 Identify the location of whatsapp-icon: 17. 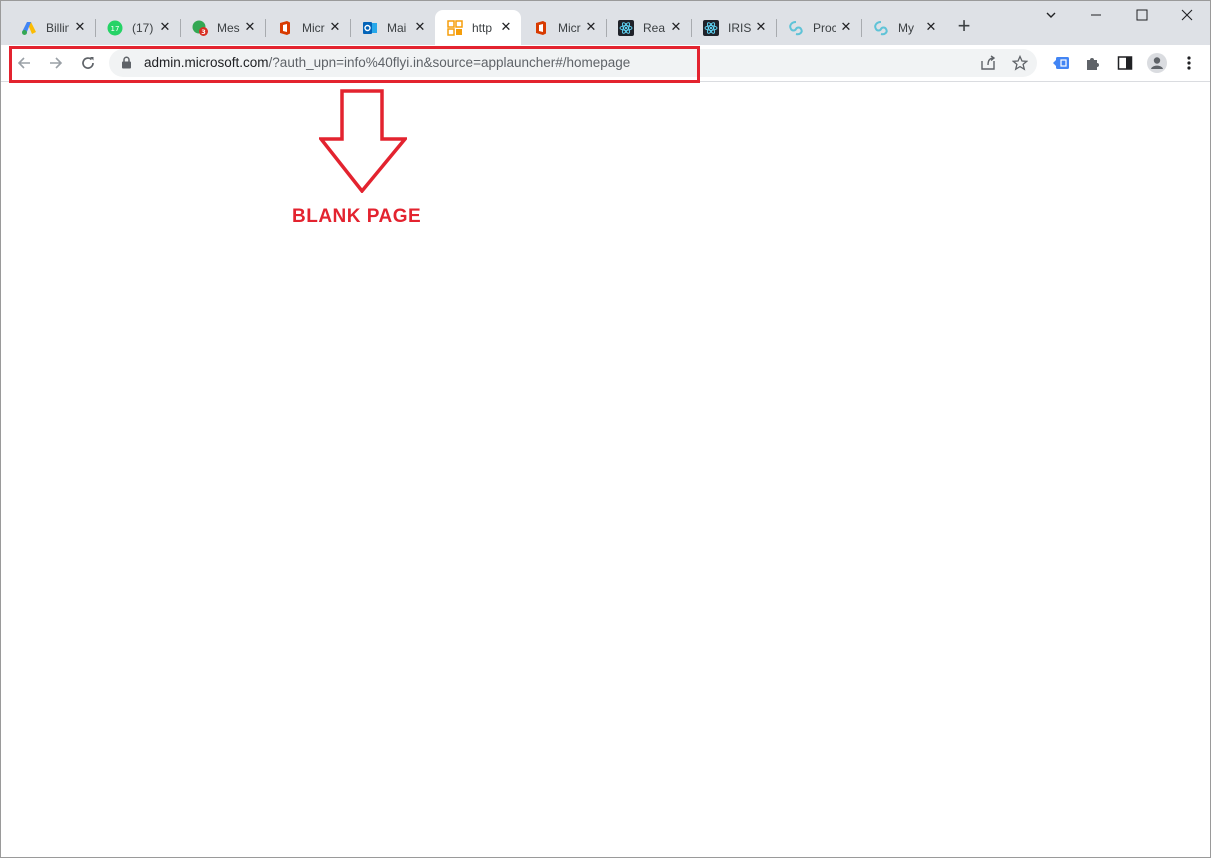
(115, 28).